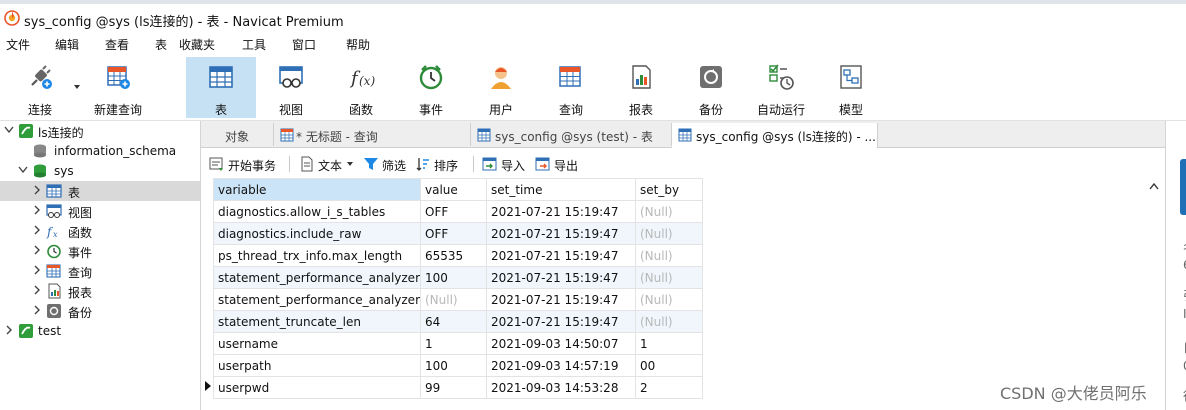 Image resolution: width=1186 pixels, height=410 pixels. I want to click on tree-tables: 表, so click(100, 191).